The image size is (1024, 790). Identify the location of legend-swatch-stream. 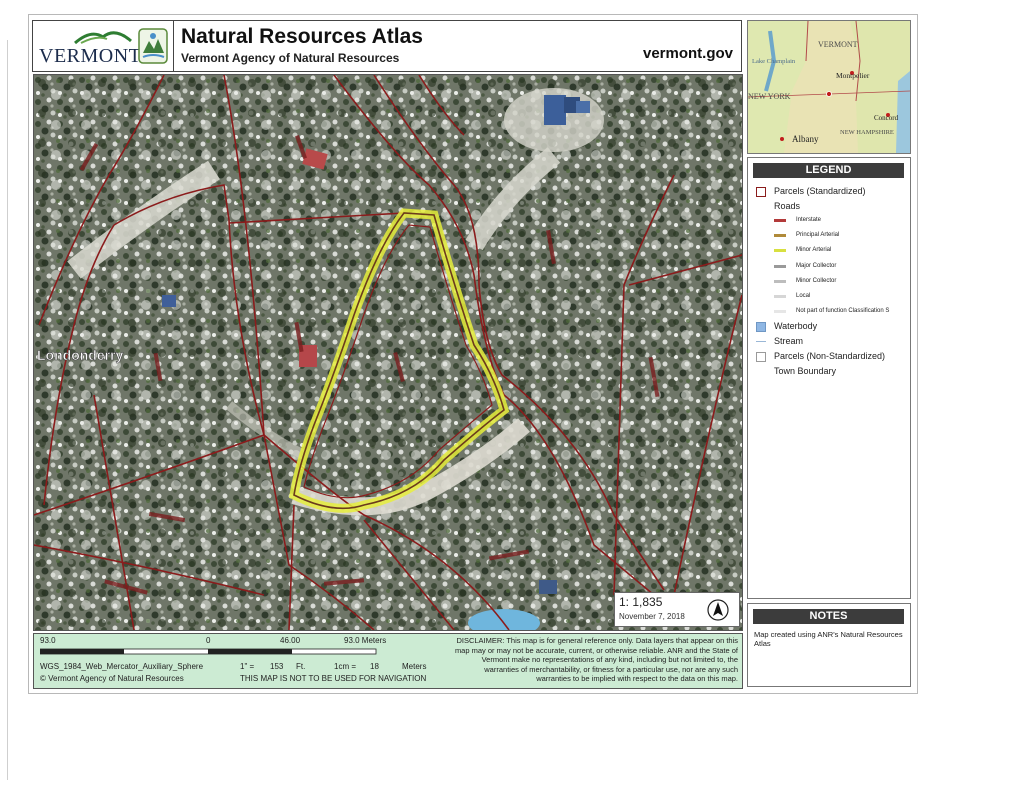
(761, 341).